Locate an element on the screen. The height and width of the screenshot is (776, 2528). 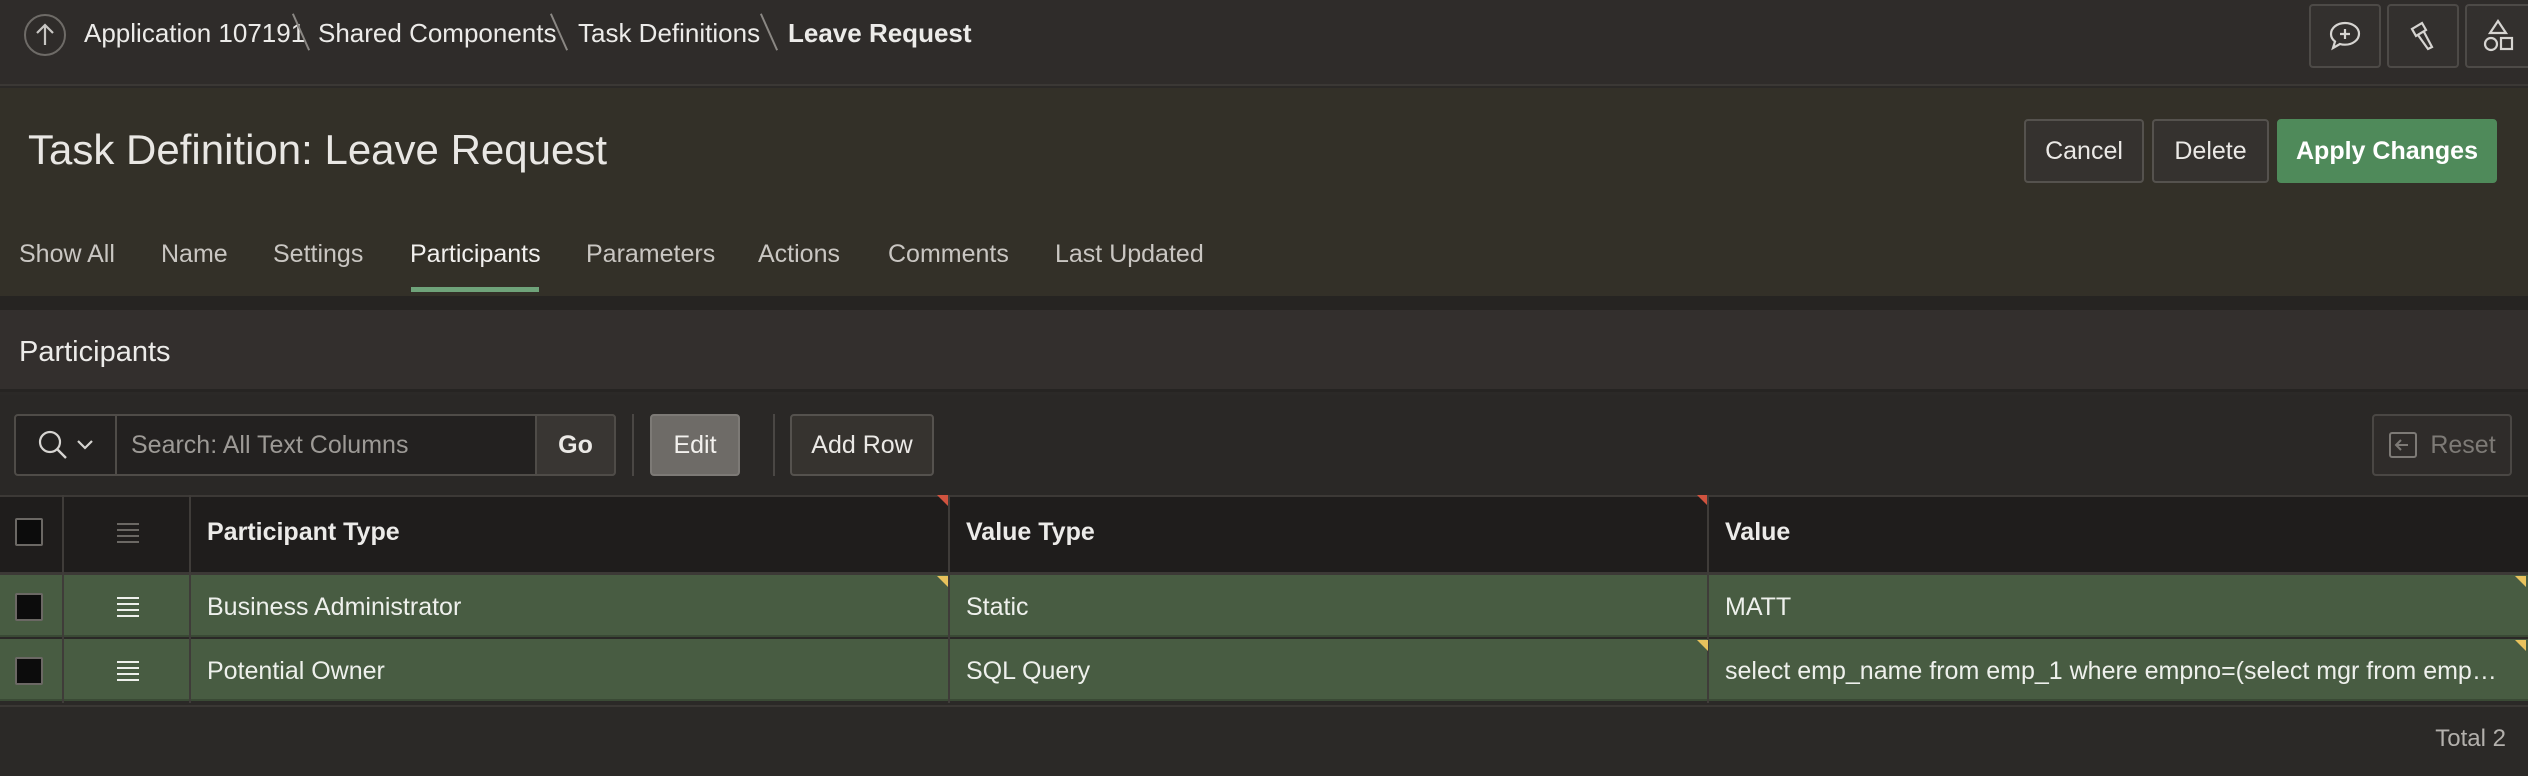
flashlight-icon is located at coordinates (2422, 36).